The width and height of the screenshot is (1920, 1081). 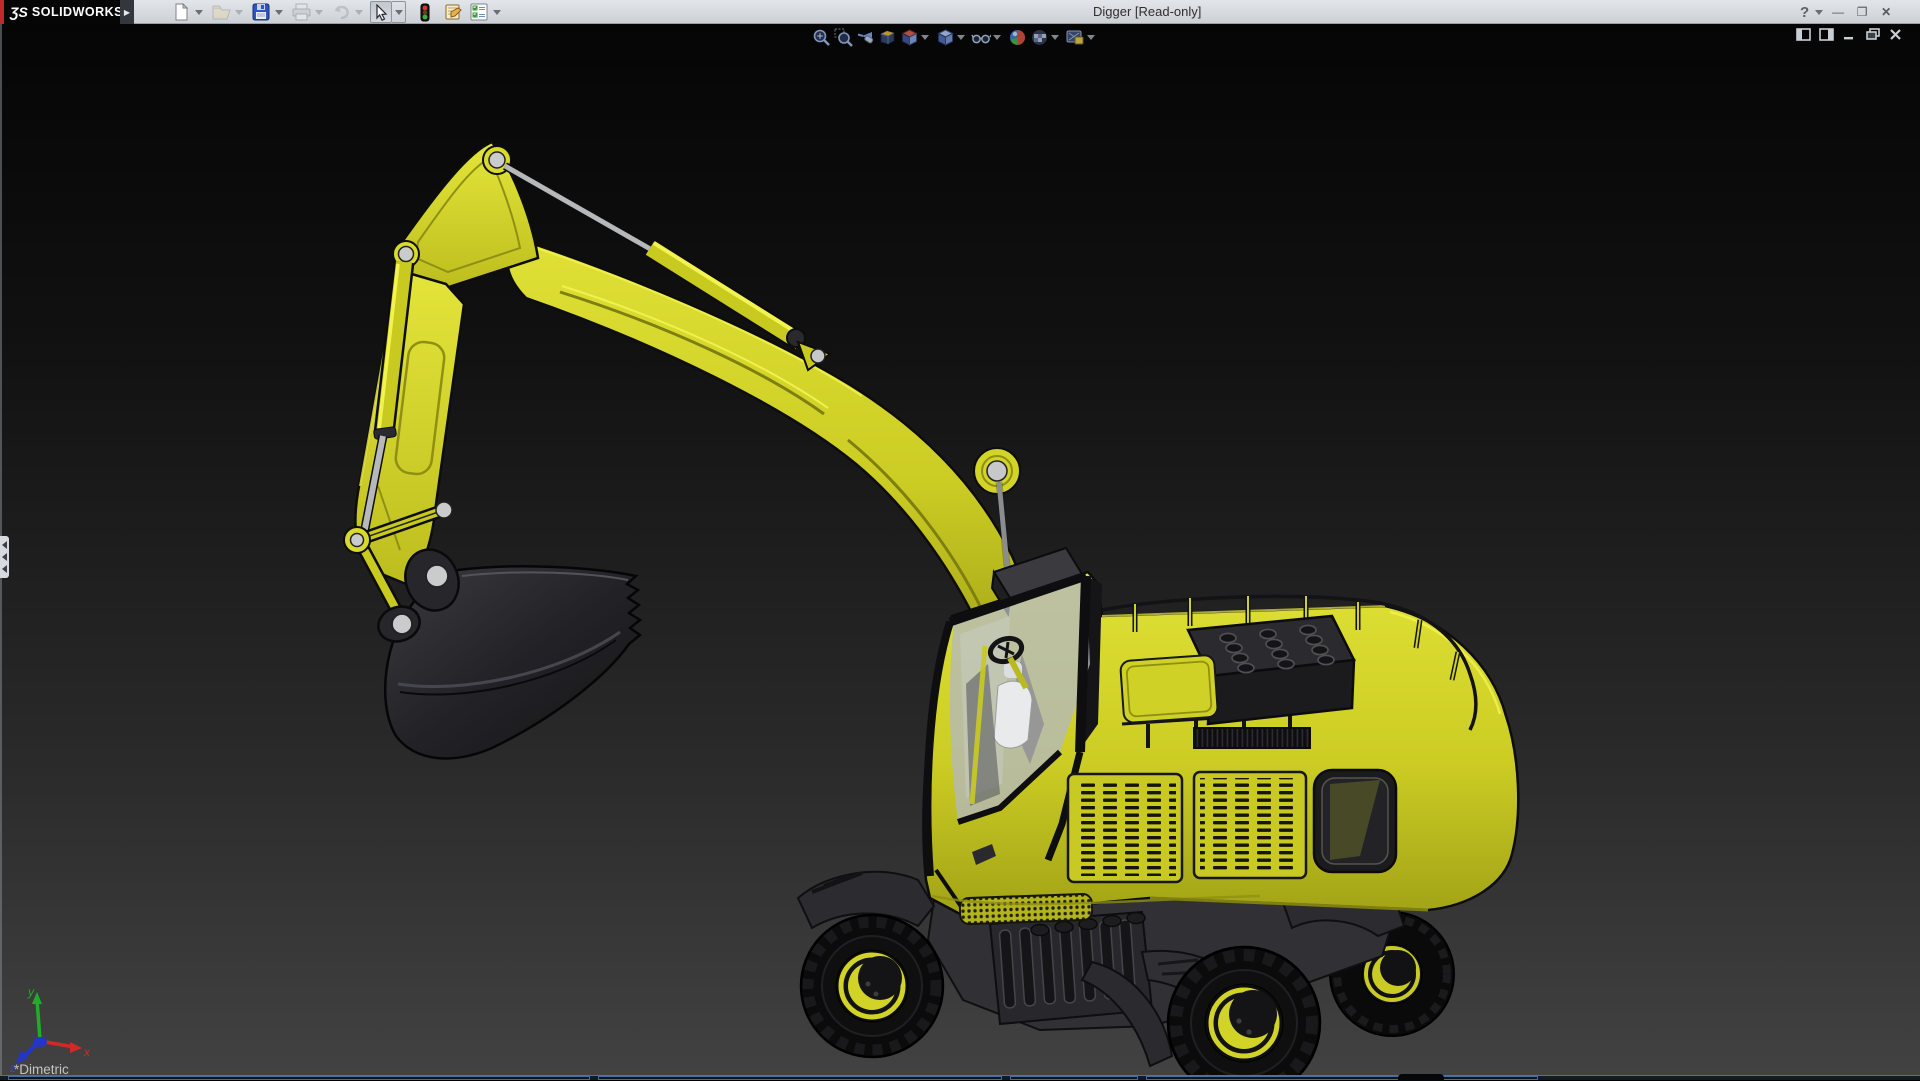 I want to click on window-title: Digger [Read-only], so click(x=1147, y=11).